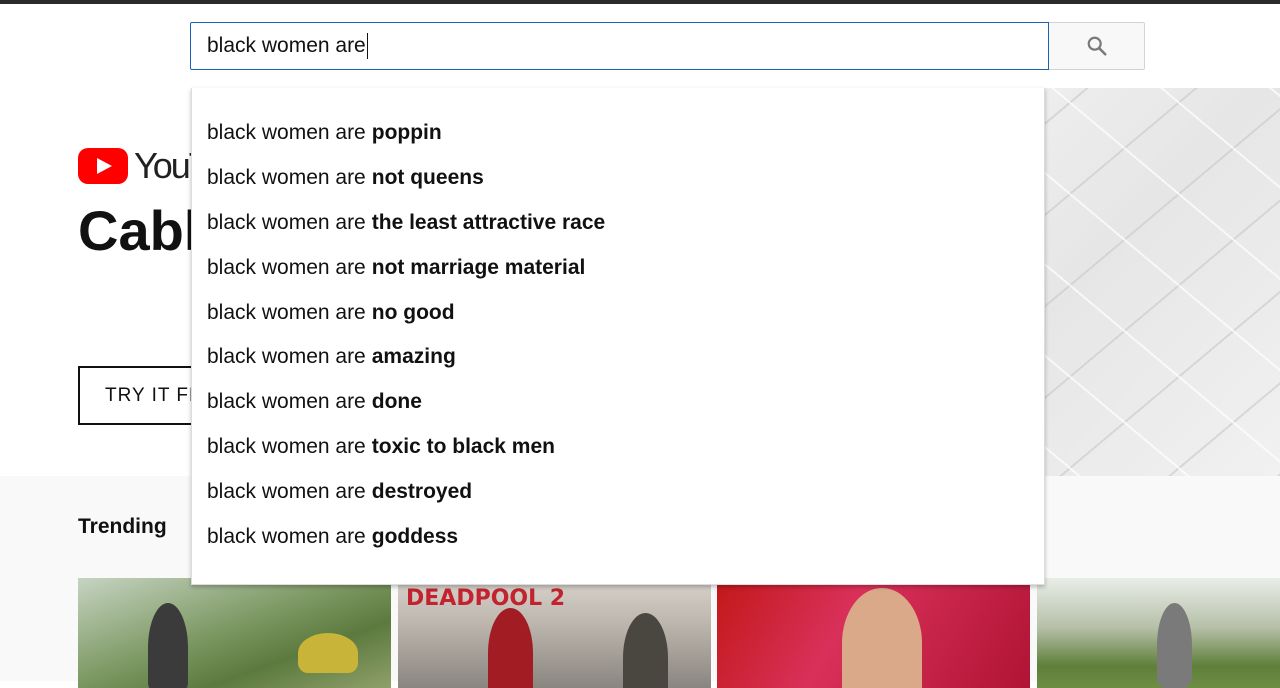 This screenshot has height=688, width=1280. What do you see at coordinates (554, 633) in the screenshot?
I see `video-thumbnail: DEADPOOL 2` at bounding box center [554, 633].